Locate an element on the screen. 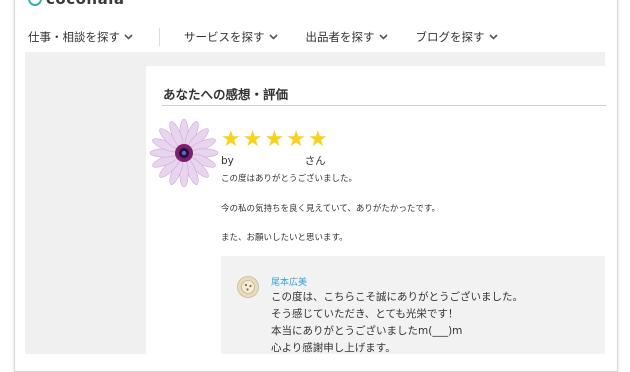 This screenshot has height=372, width=630. site-logo: coconala is located at coordinates (76, 4).